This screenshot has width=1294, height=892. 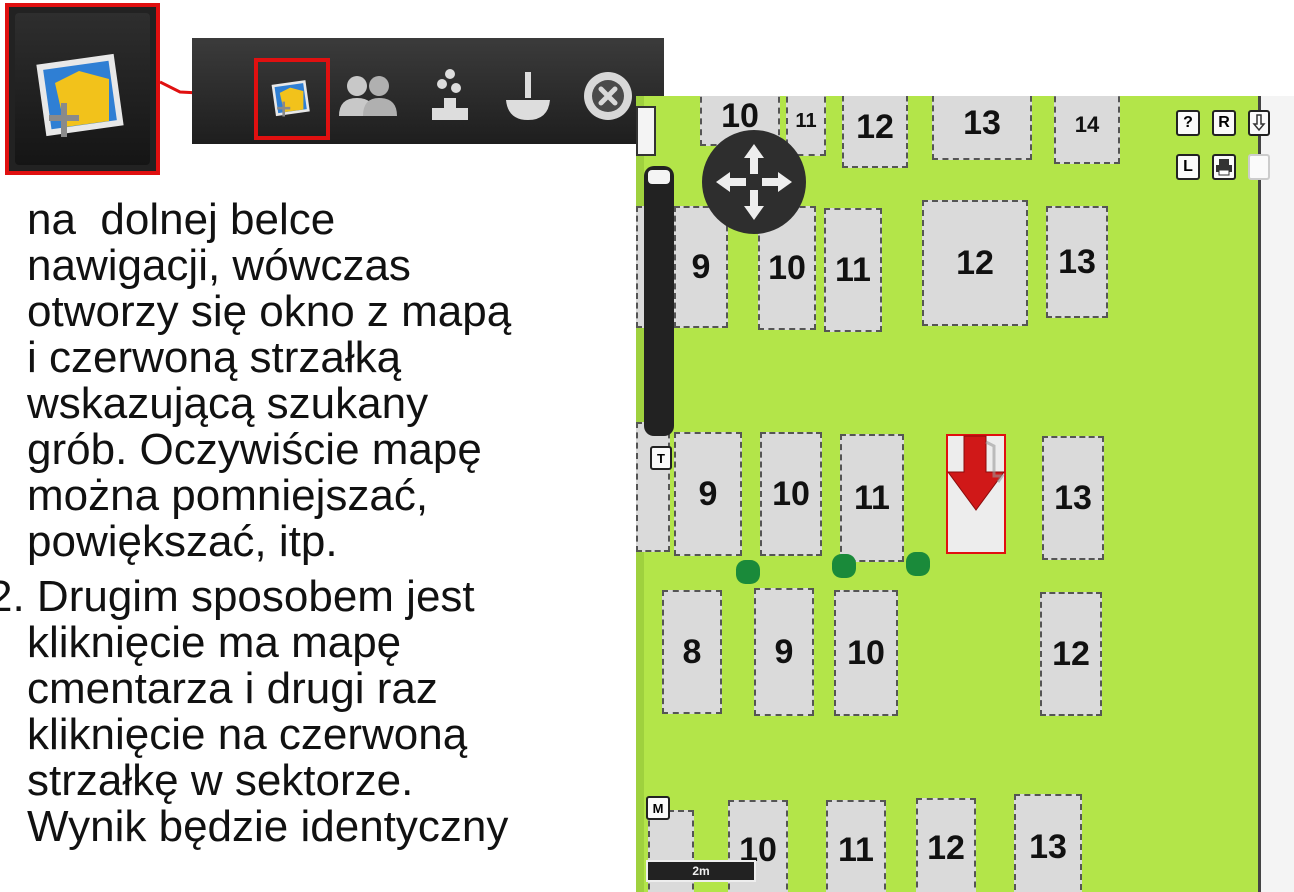 I want to click on candle-button, so click(x=528, y=96).